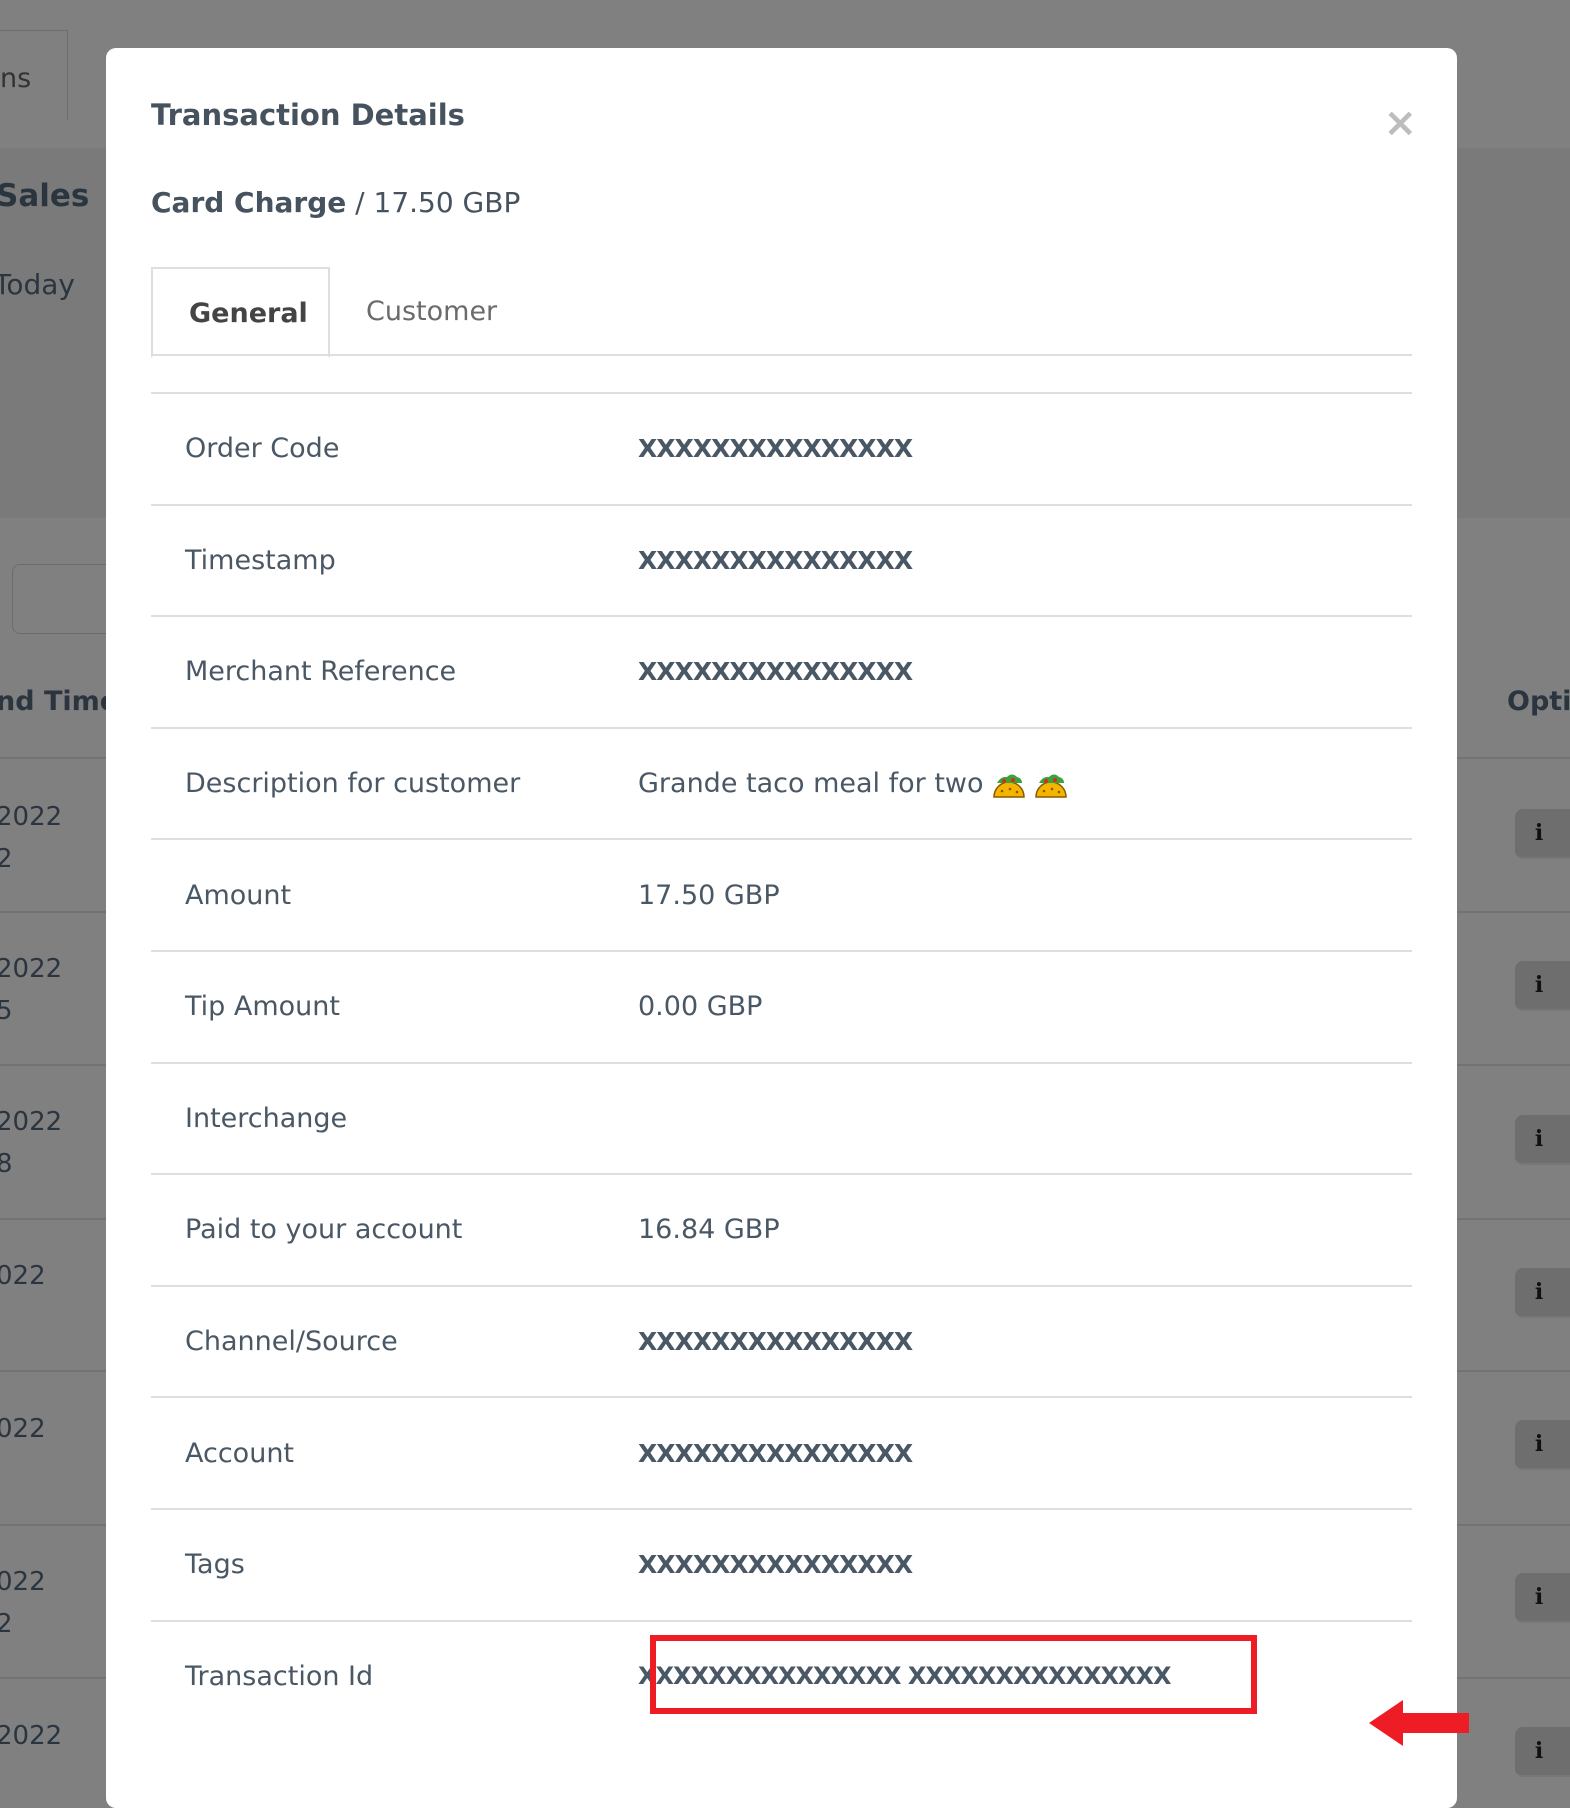 The height and width of the screenshot is (1808, 1570). Describe the element at coordinates (1400, 123) in the screenshot. I see `close-x-icon: ×` at that location.